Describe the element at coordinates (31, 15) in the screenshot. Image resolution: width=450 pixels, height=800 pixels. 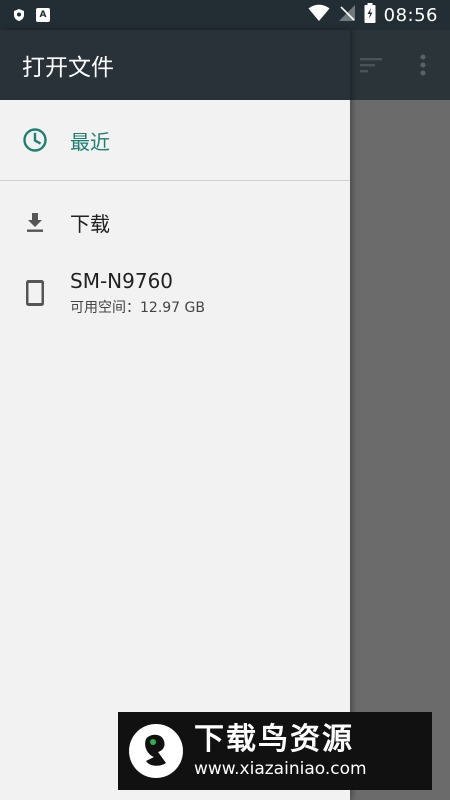
I see `status-left-icons: A` at that location.